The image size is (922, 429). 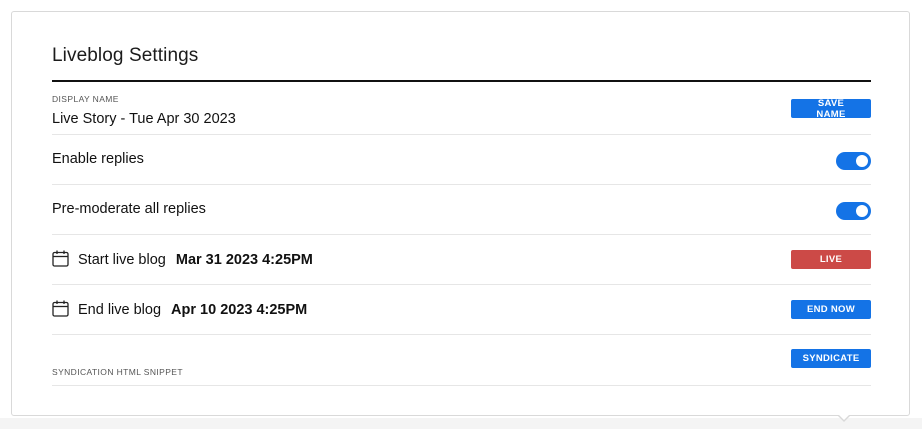 I want to click on start-date-value: Mar 31 2023 4:25PM, so click(x=244, y=260).